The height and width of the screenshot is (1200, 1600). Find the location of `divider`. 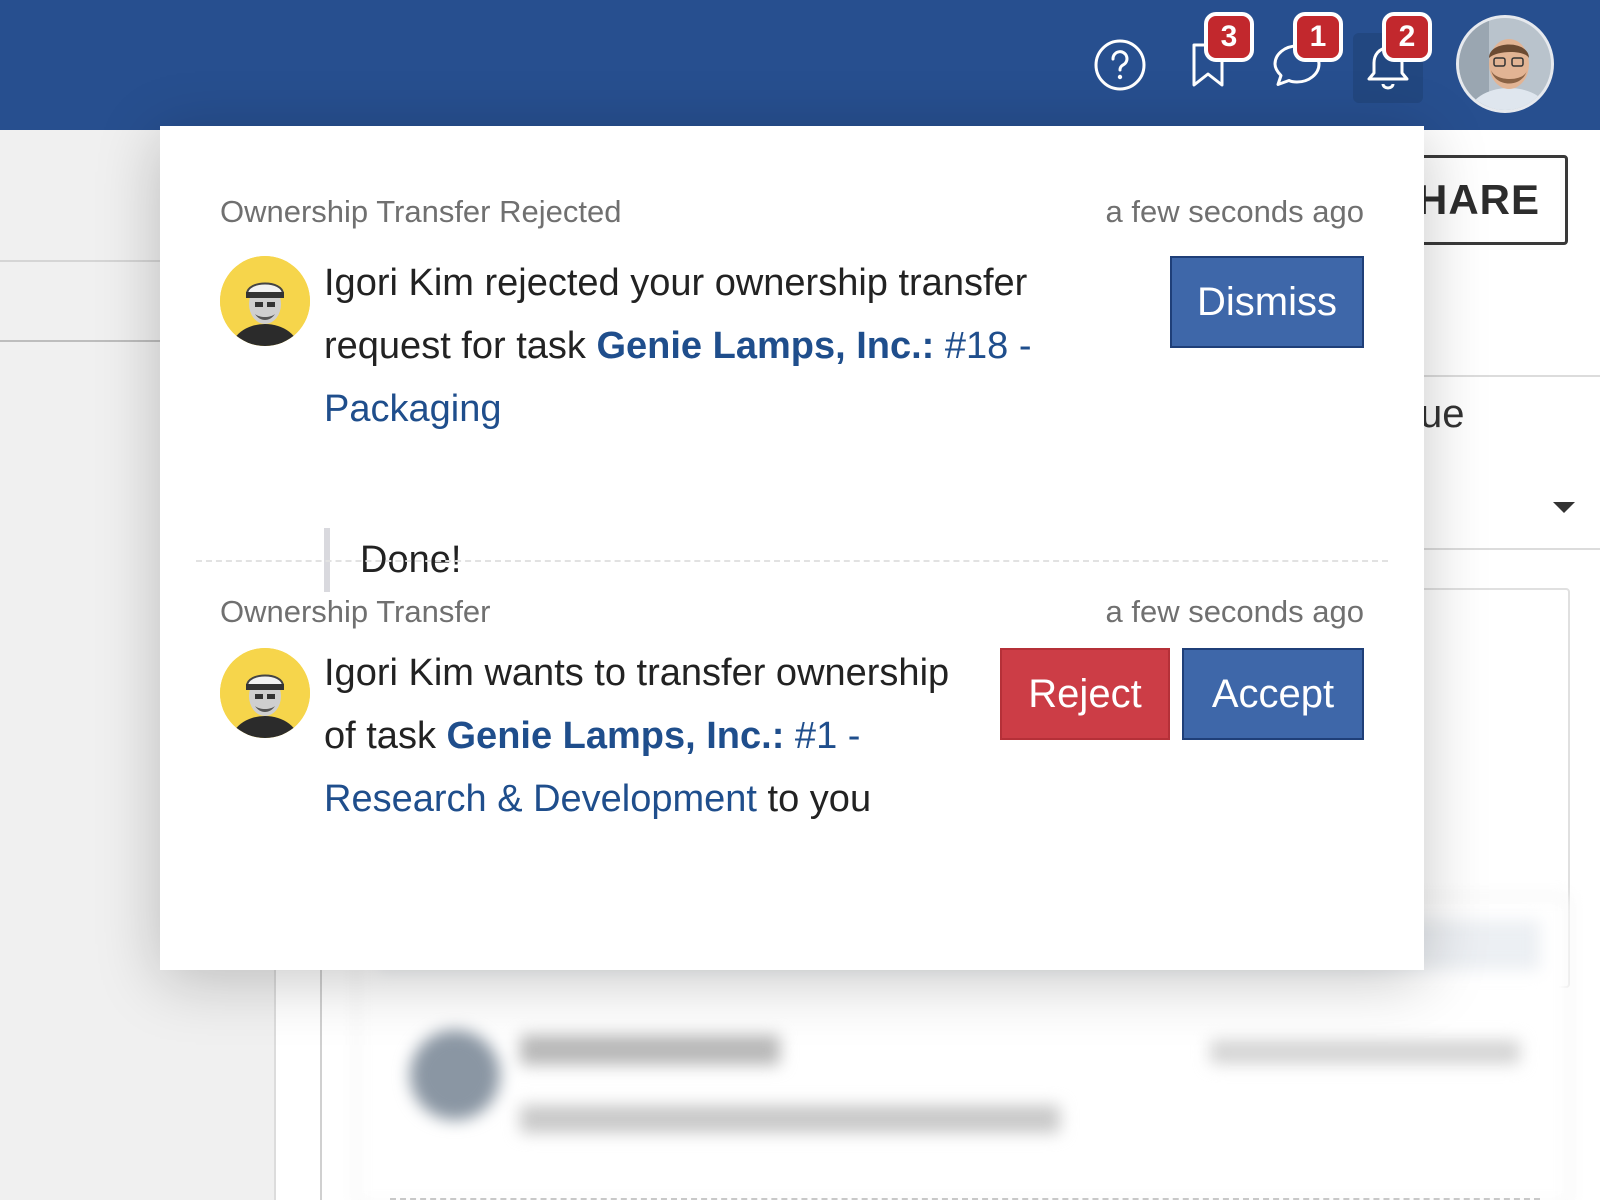

divider is located at coordinates (792, 561).